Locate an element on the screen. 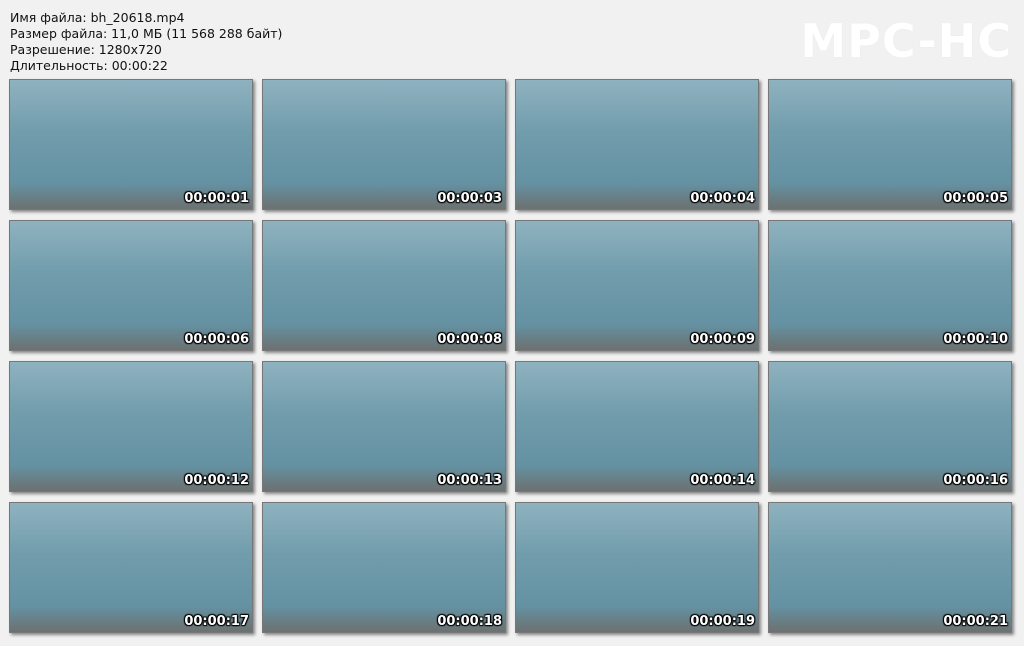 Image resolution: width=1024 pixels, height=646 pixels. thumbnail-frame: 00:00:03 is located at coordinates (384, 144).